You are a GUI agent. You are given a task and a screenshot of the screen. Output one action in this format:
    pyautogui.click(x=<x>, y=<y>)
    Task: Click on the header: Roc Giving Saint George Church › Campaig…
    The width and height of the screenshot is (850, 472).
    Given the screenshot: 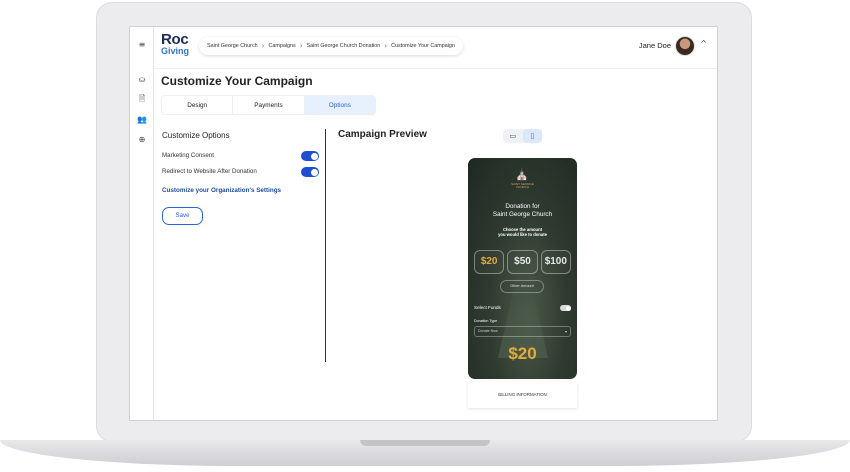 What is the action you would take?
    pyautogui.click(x=435, y=48)
    